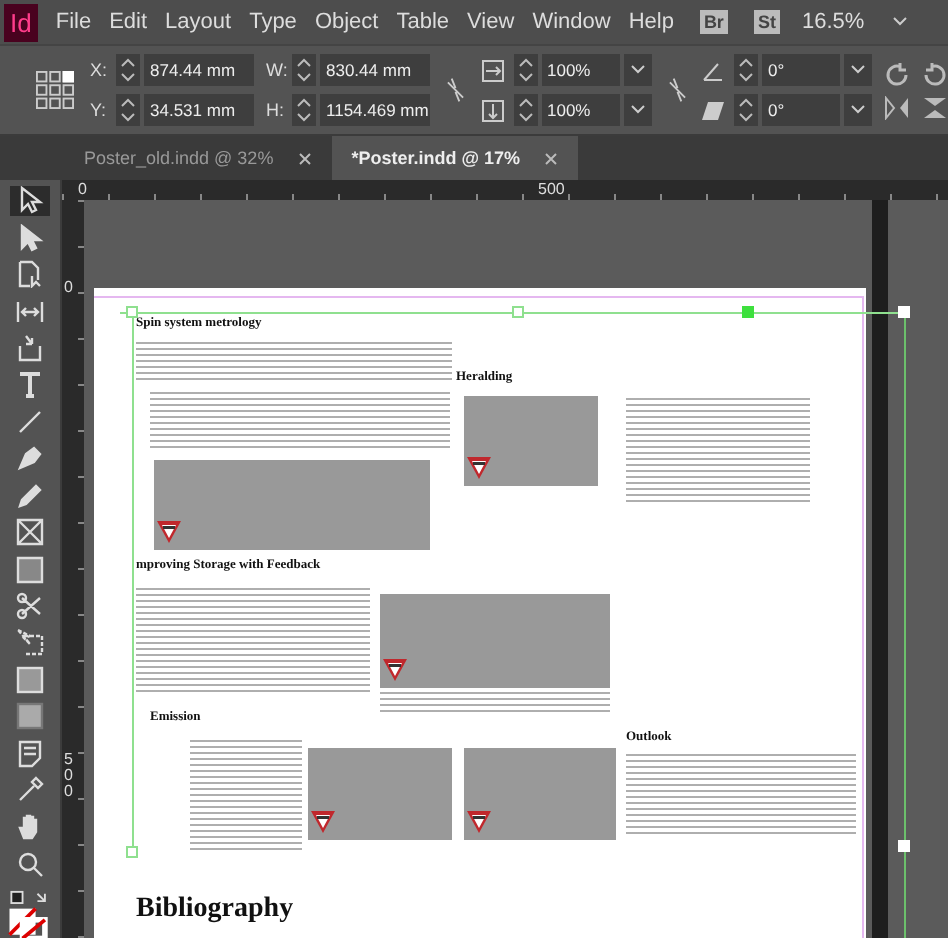 The image size is (948, 938). Describe the element at coordinates (198, 158) in the screenshot. I see `document-tab: Poster_old.indd @ 32%` at that location.